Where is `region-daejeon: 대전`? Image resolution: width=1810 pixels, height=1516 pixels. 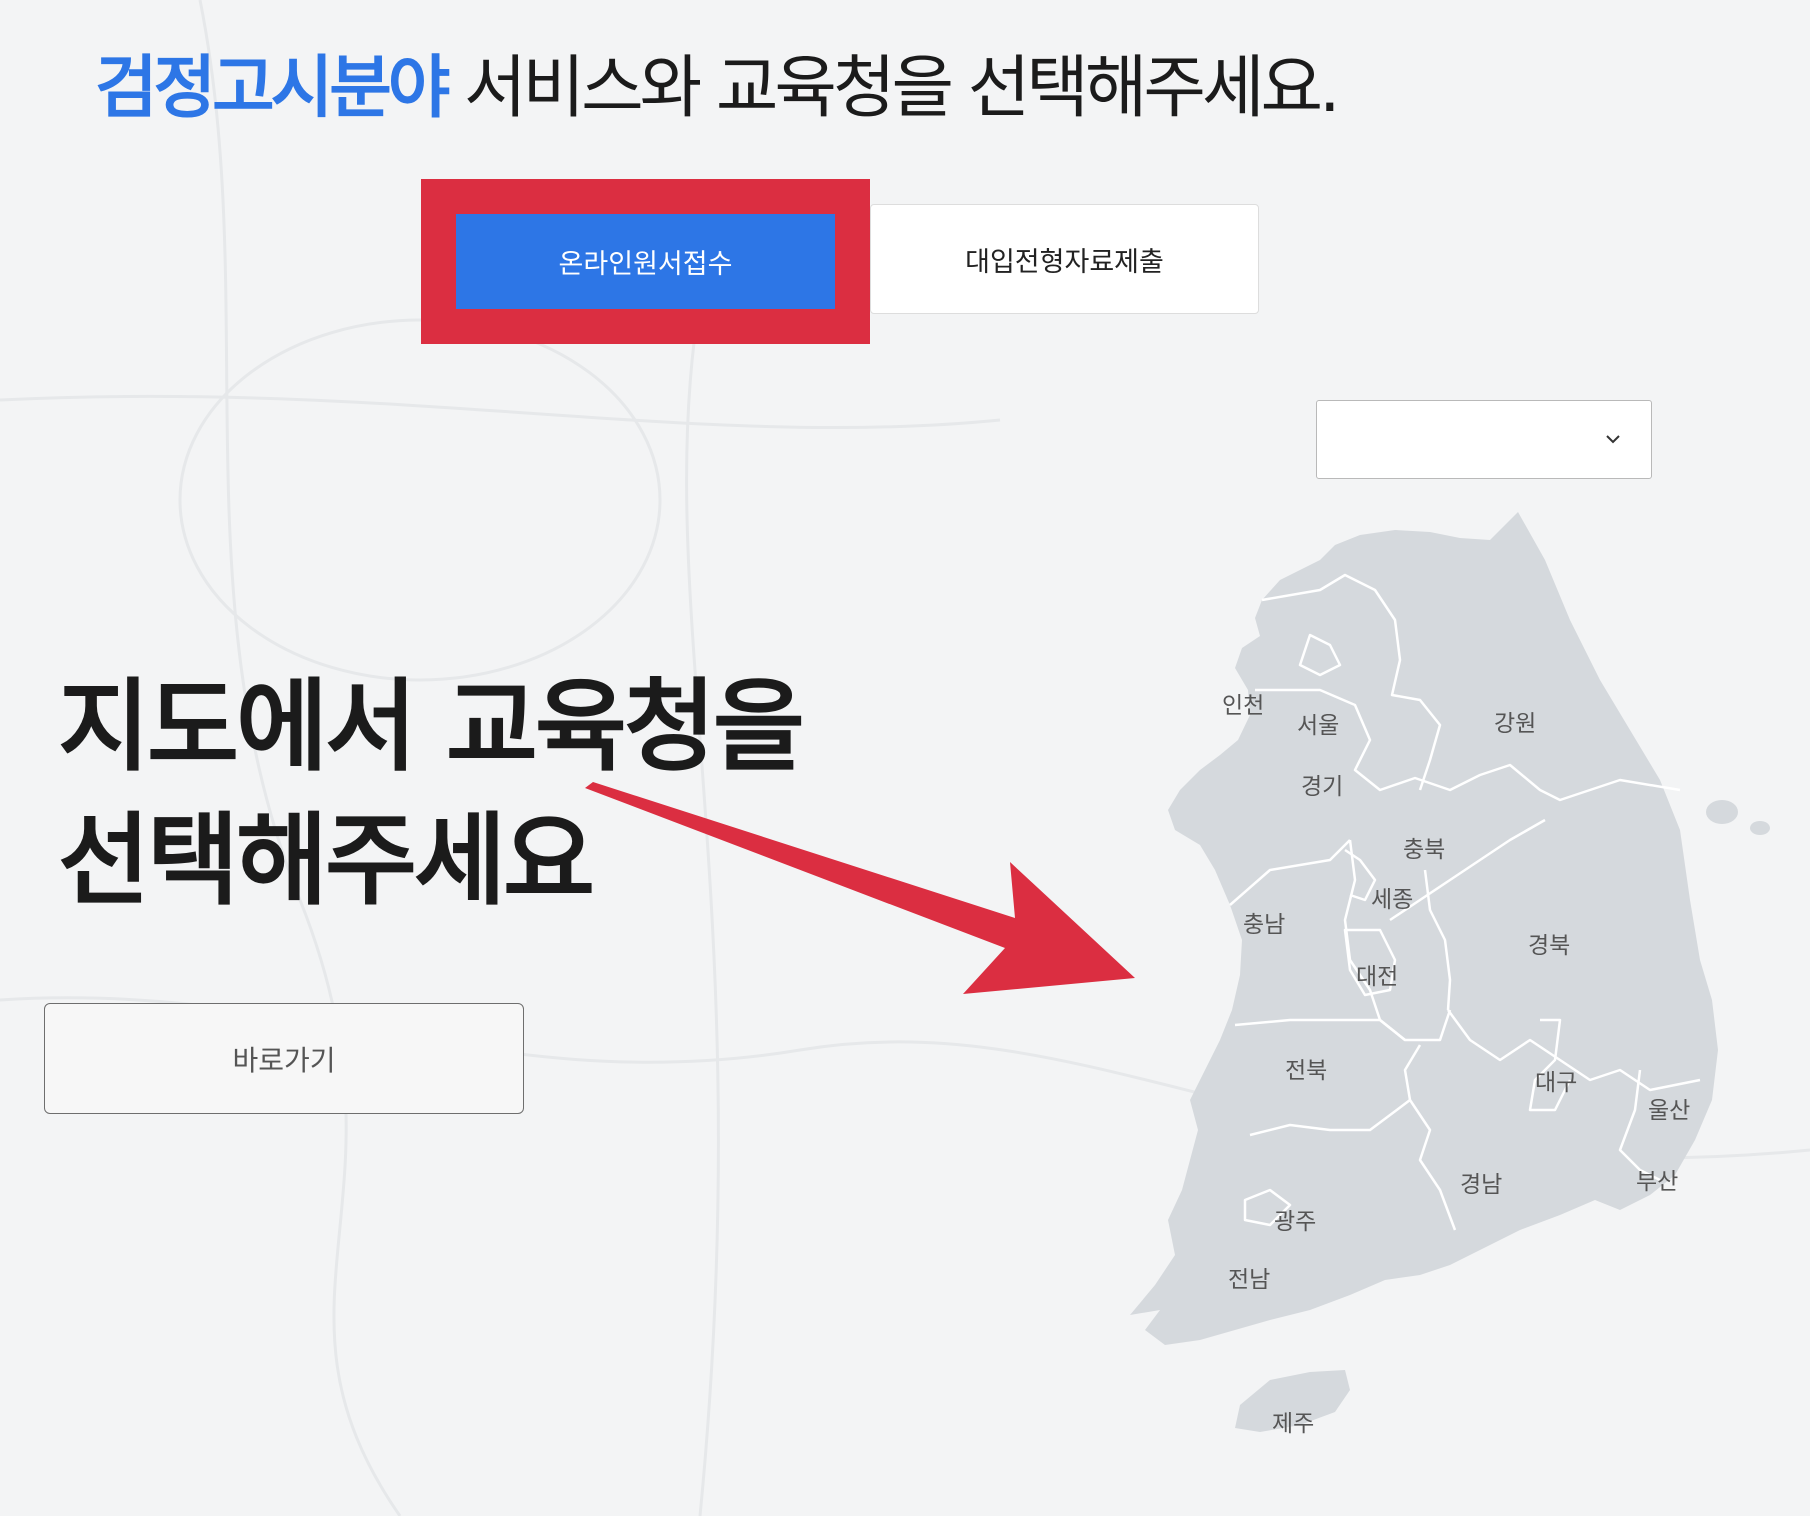 region-daejeon: 대전 is located at coordinates (1377, 977).